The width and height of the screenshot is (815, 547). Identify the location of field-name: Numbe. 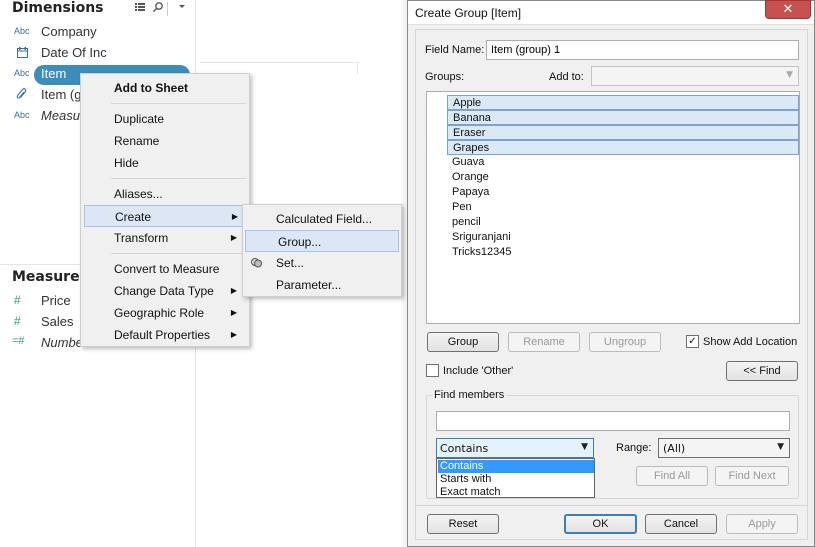
(62, 342).